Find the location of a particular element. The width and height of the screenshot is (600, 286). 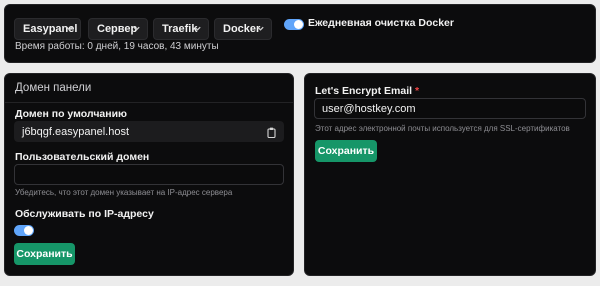

serve-by-ip-toggle is located at coordinates (24, 230).